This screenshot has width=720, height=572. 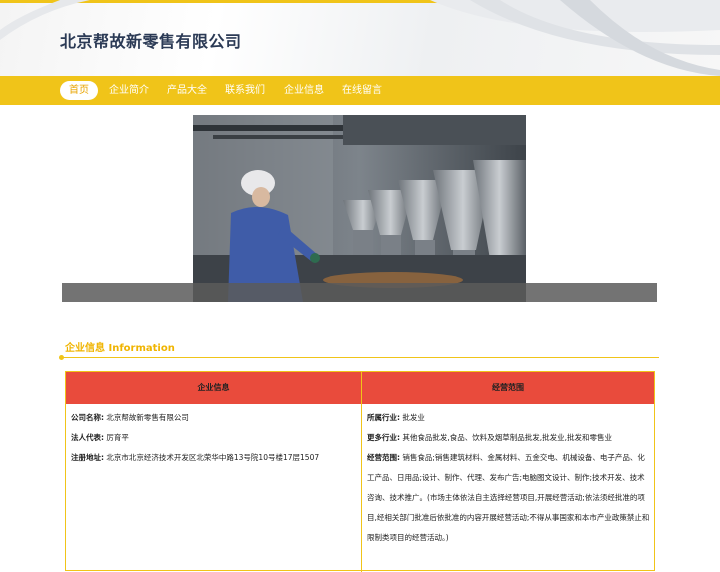 What do you see at coordinates (245, 90) in the screenshot?
I see `nav-item-contact: 联系我们` at bounding box center [245, 90].